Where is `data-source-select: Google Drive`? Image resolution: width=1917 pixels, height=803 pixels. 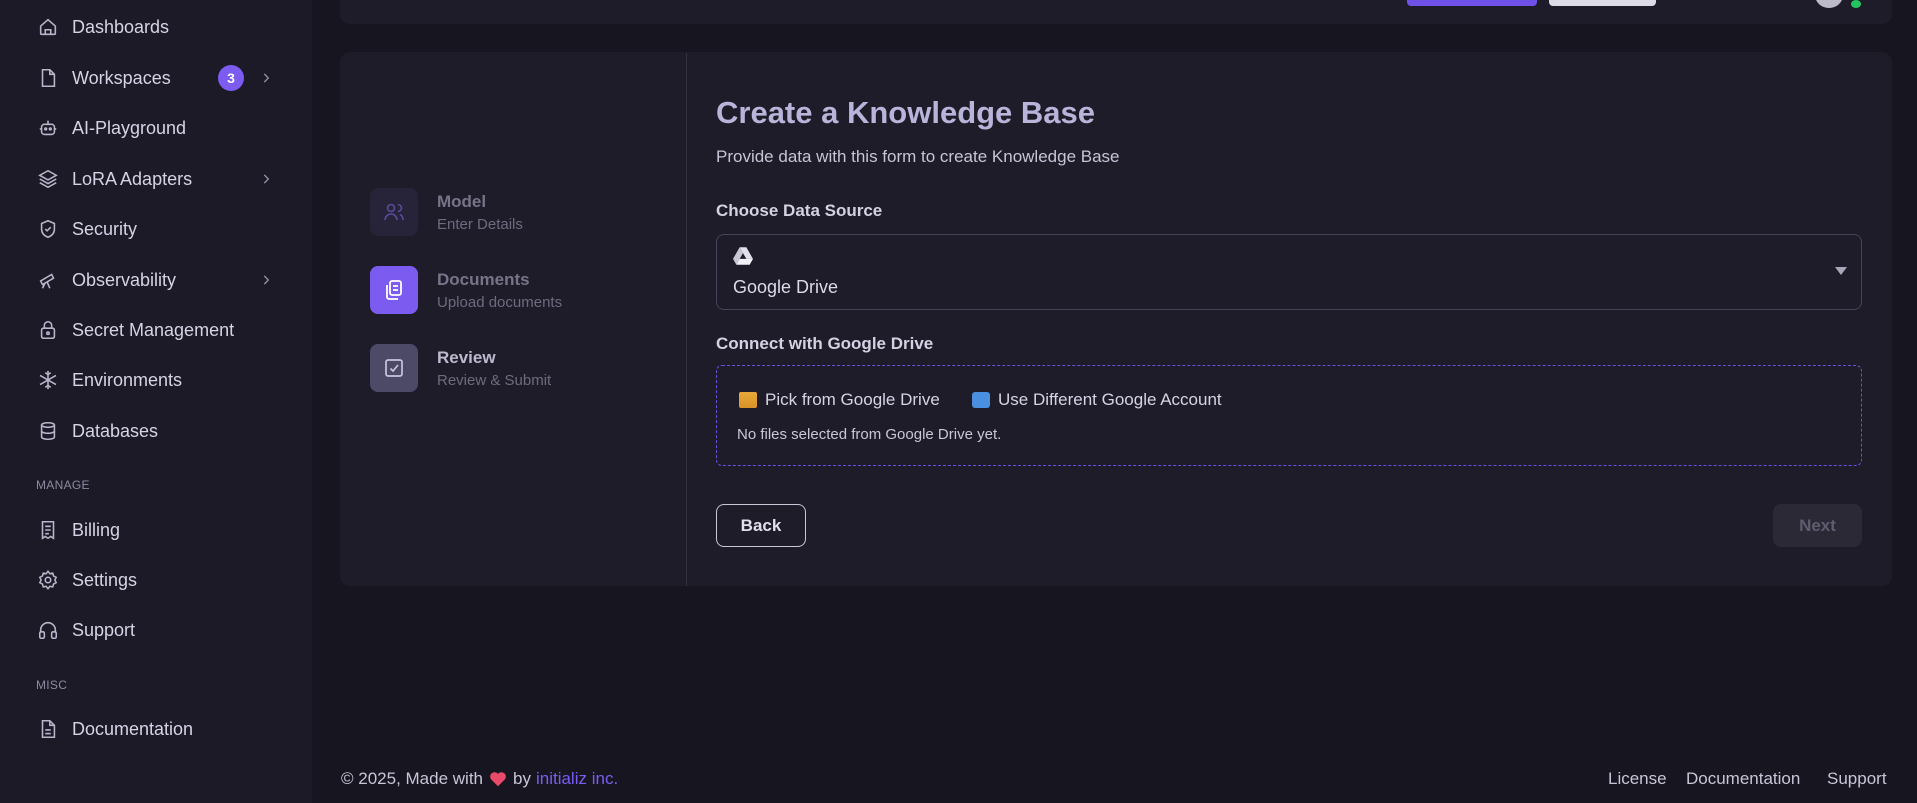
data-source-select: Google Drive is located at coordinates (1289, 272).